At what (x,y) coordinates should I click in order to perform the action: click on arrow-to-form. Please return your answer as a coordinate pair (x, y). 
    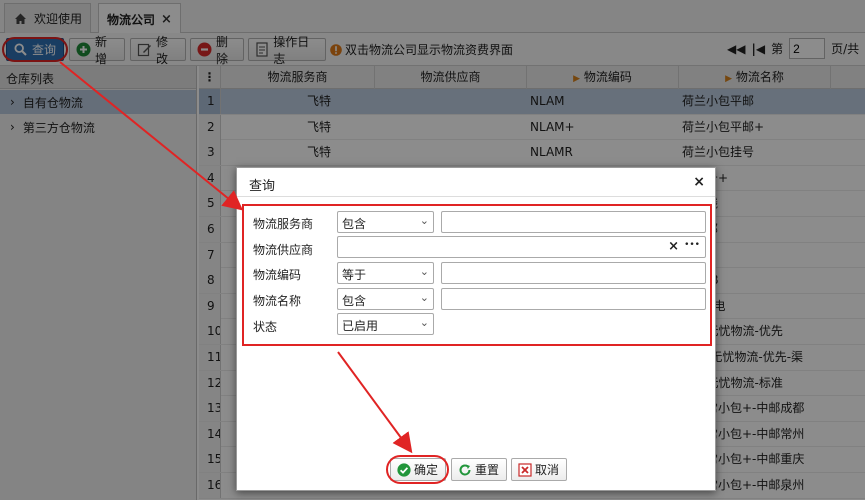
    Looking at the image, I should click on (151, 136).